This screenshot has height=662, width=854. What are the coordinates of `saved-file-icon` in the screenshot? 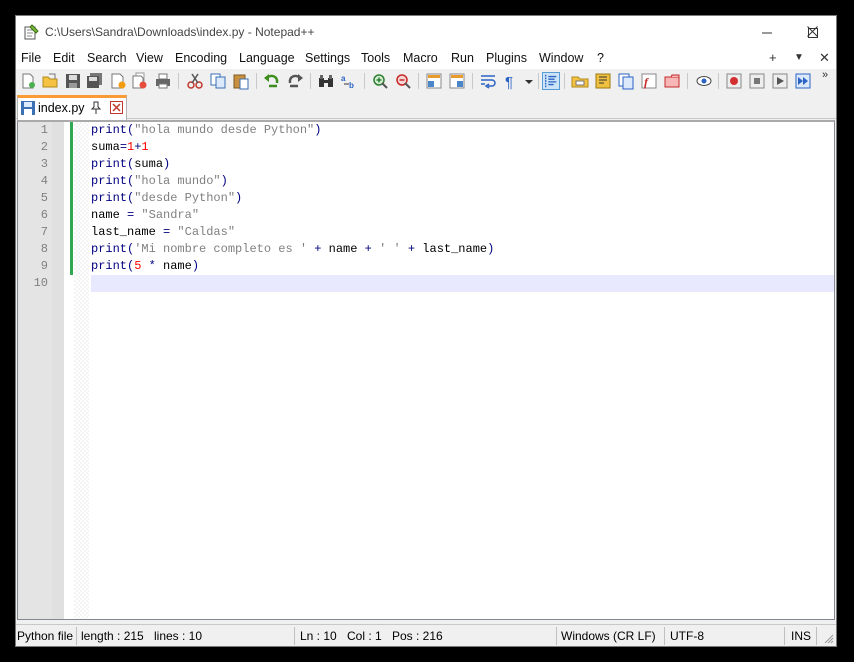 It's located at (28, 108).